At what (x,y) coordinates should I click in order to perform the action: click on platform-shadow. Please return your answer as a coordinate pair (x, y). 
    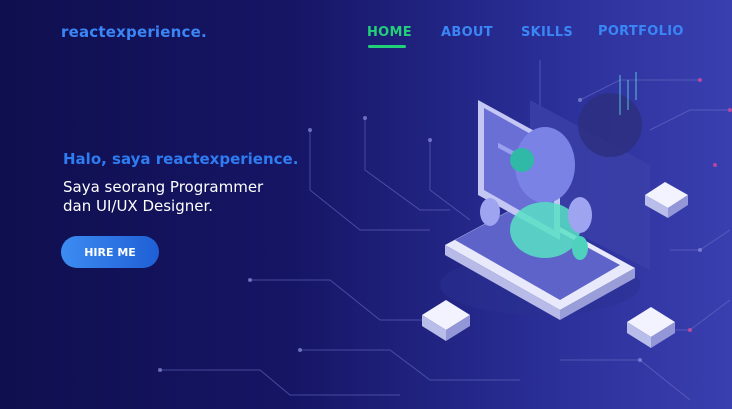
    Looking at the image, I should click on (540, 285).